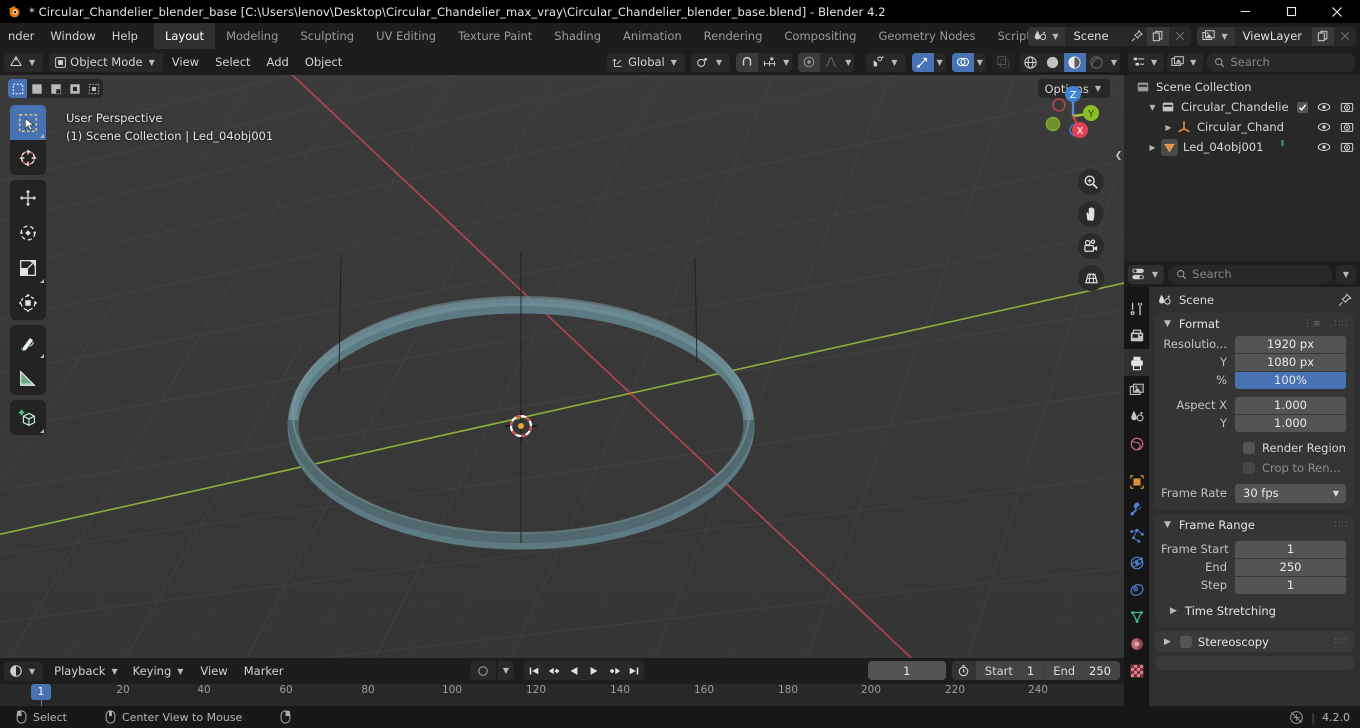 The image size is (1360, 728). I want to click on solid-shading-icon, so click(1053, 62).